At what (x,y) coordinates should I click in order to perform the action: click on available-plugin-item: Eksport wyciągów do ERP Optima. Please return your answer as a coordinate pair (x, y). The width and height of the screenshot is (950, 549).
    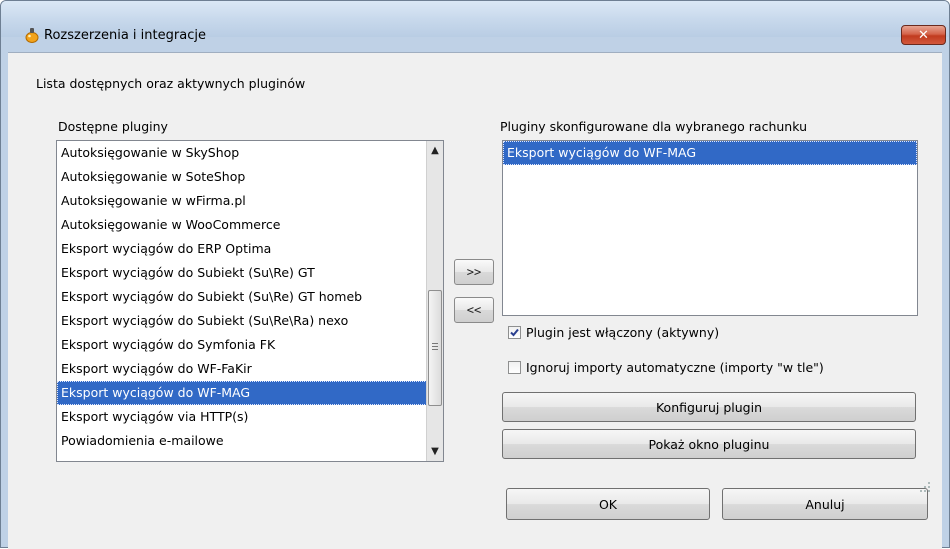
    Looking at the image, I should click on (242, 249).